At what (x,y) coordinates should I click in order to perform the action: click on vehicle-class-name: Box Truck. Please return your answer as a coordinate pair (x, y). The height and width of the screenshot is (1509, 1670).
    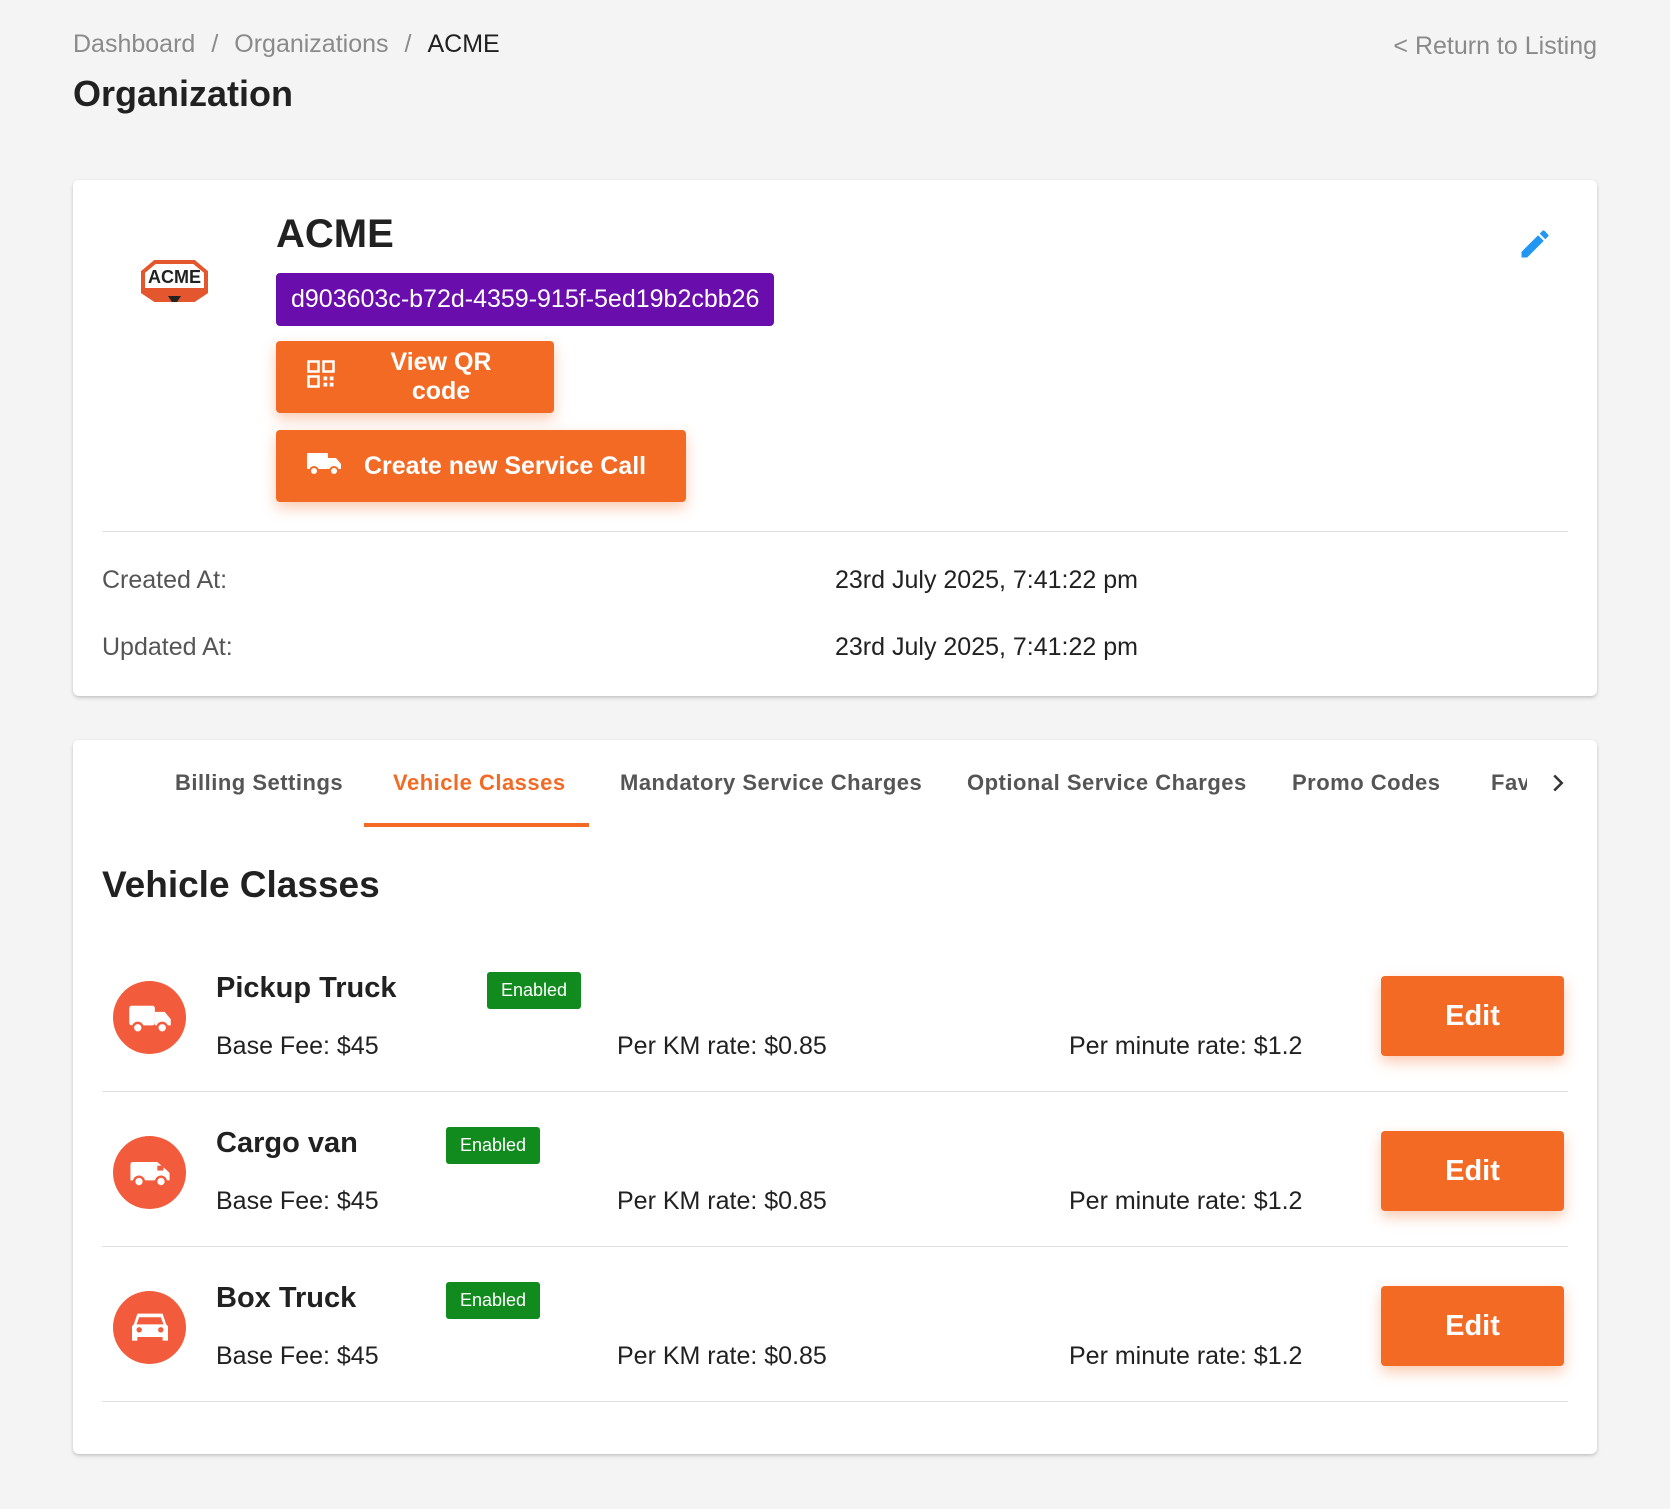
    Looking at the image, I should click on (286, 1298).